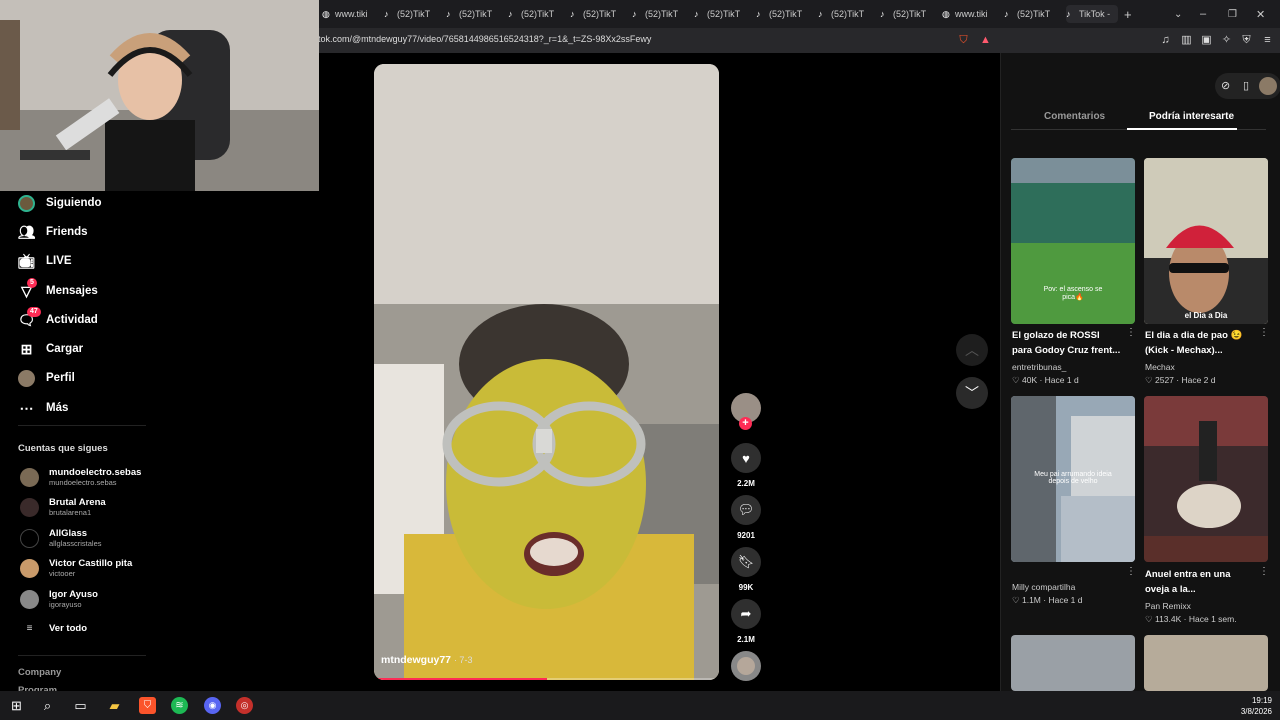 The height and width of the screenshot is (720, 1280). I want to click on chevron-down-icon: ⌄, so click(1180, 14).